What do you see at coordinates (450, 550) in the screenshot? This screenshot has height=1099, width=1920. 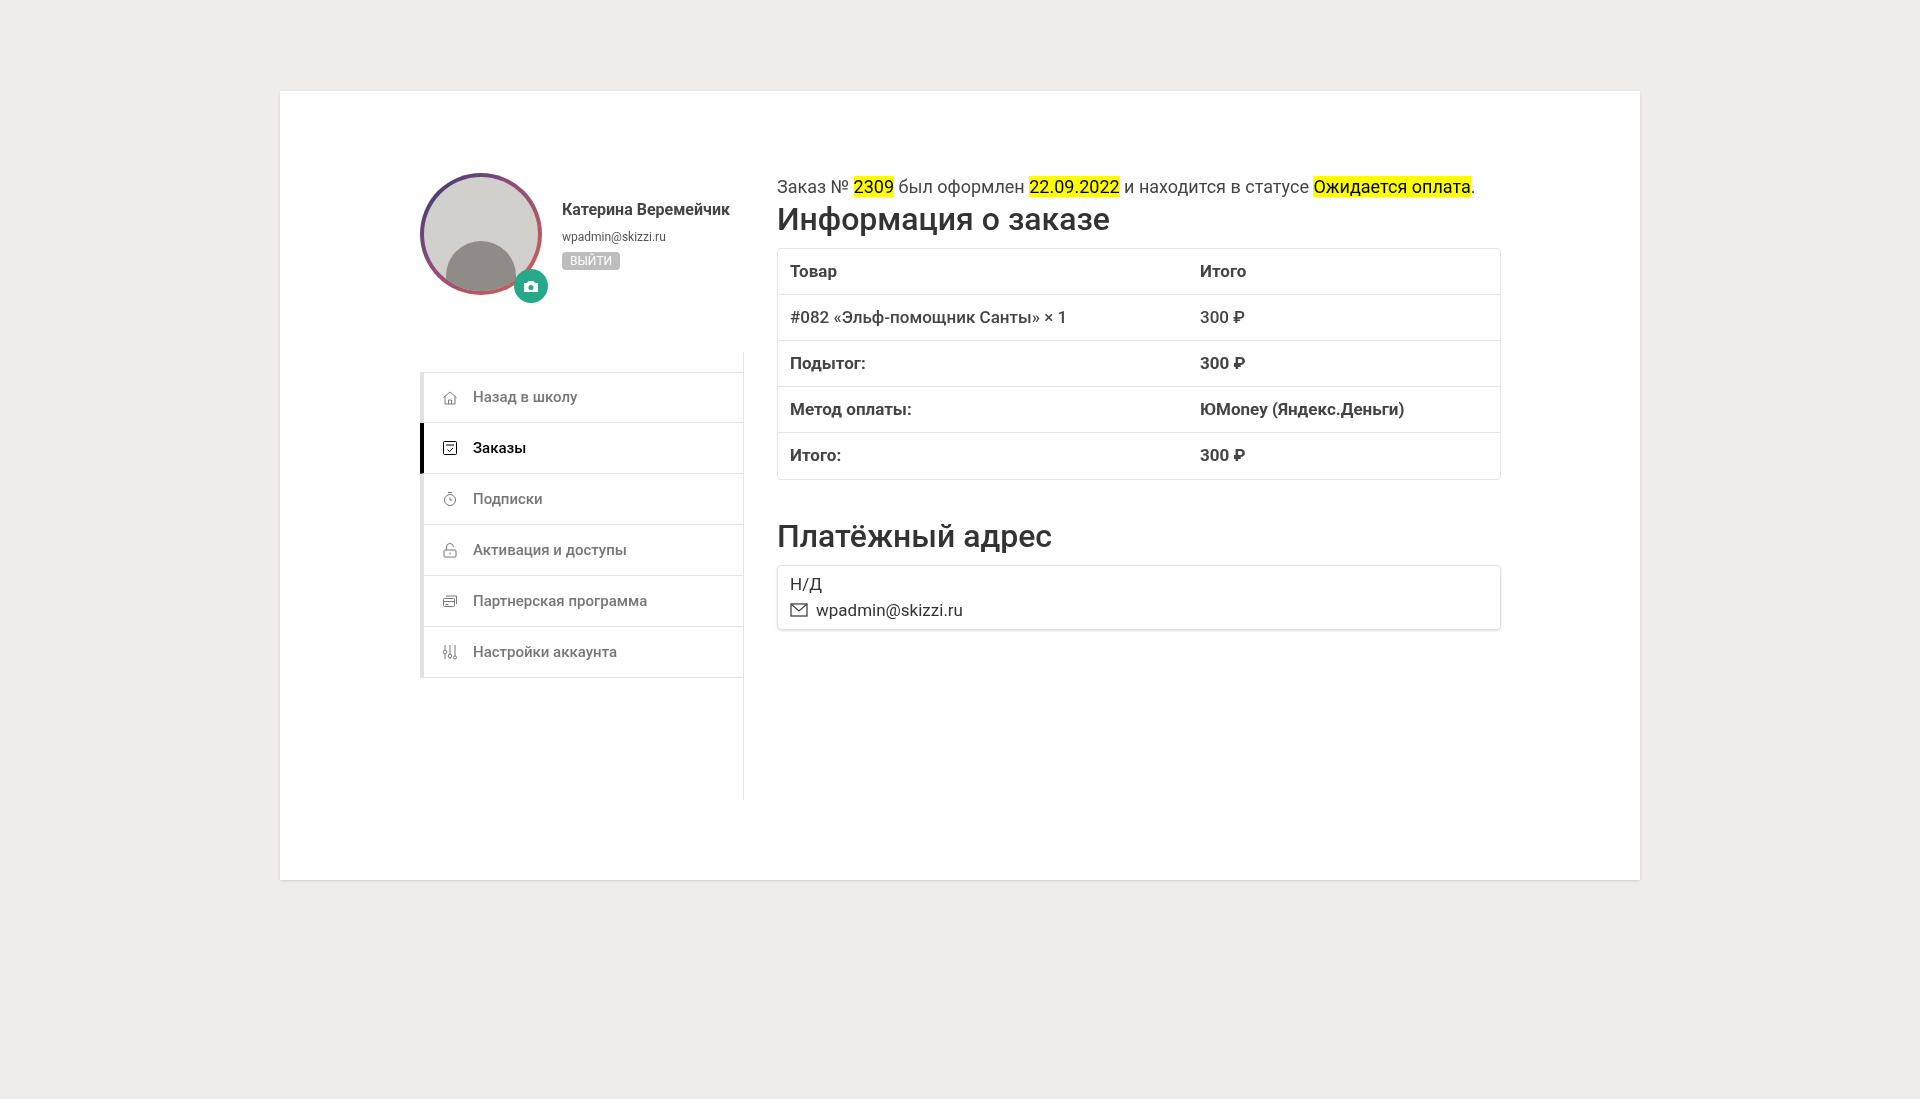 I see `unlocked-padlock-icon` at bounding box center [450, 550].